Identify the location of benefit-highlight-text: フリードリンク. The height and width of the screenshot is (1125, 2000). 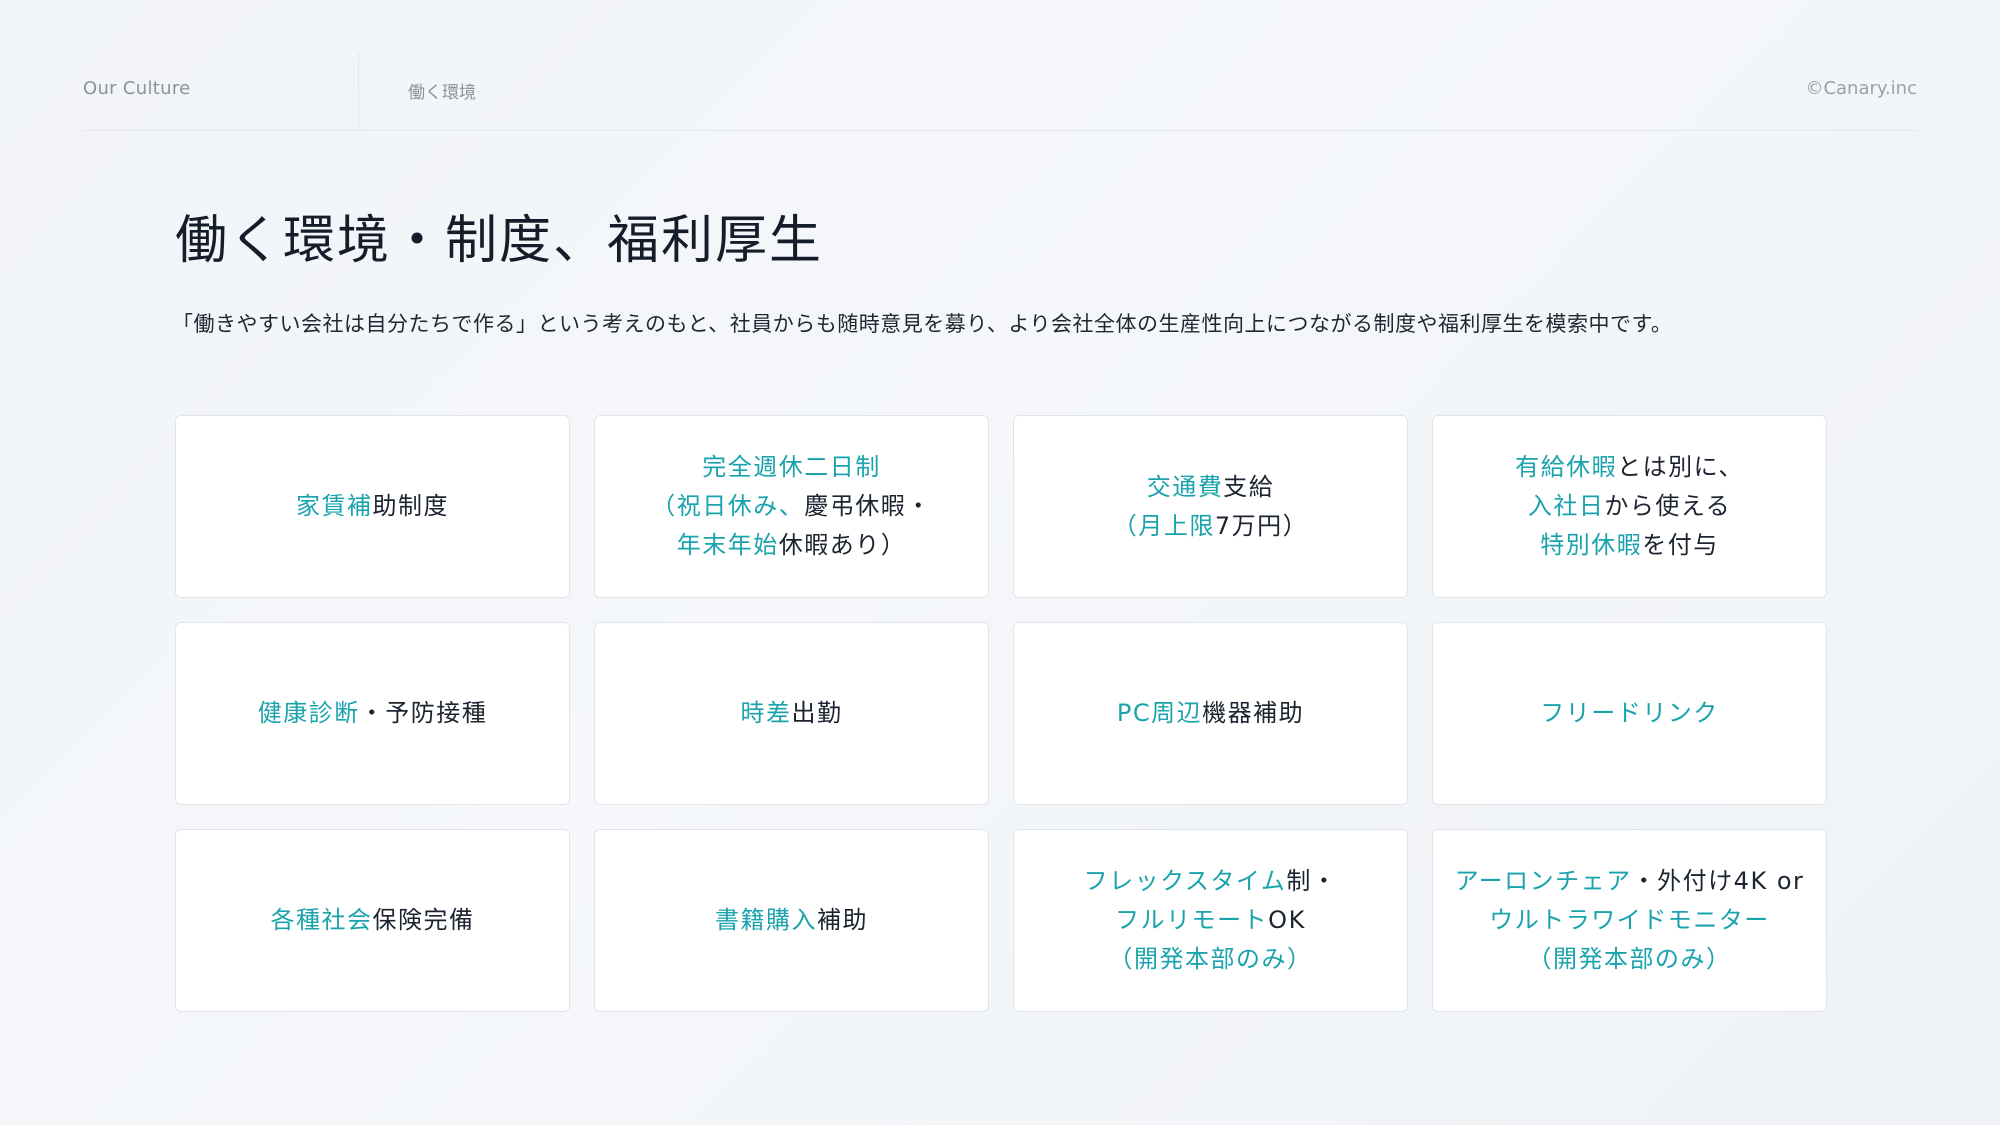
(1629, 713).